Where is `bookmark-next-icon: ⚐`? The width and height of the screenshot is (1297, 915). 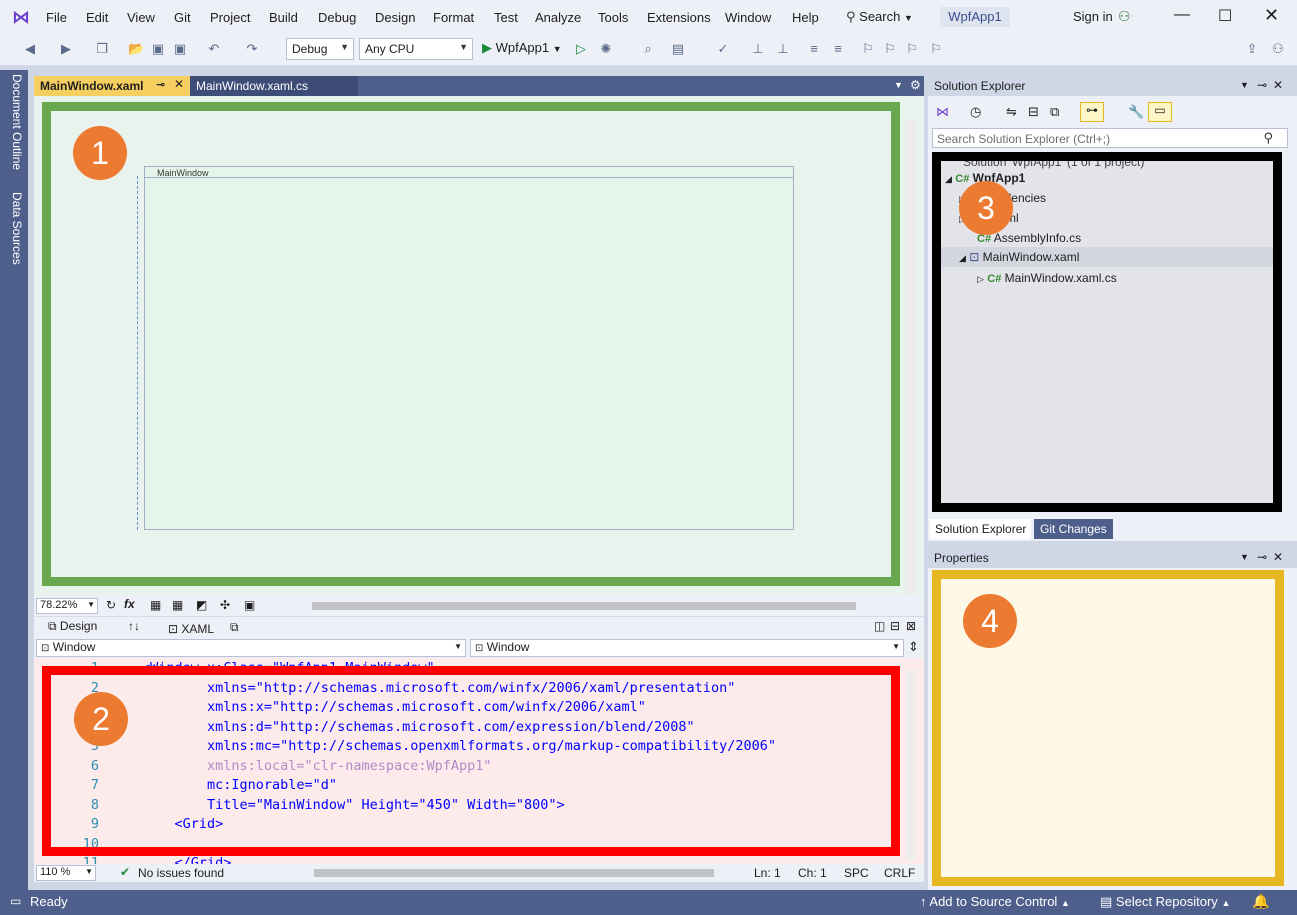
bookmark-next-icon: ⚐ is located at coordinates (912, 49).